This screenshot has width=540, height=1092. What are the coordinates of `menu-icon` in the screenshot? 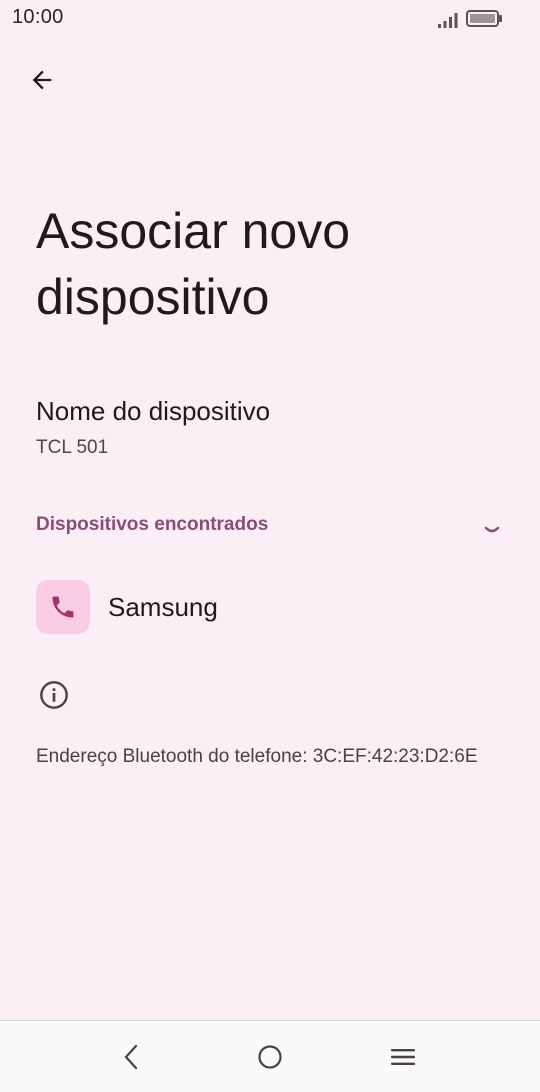 It's located at (403, 1057).